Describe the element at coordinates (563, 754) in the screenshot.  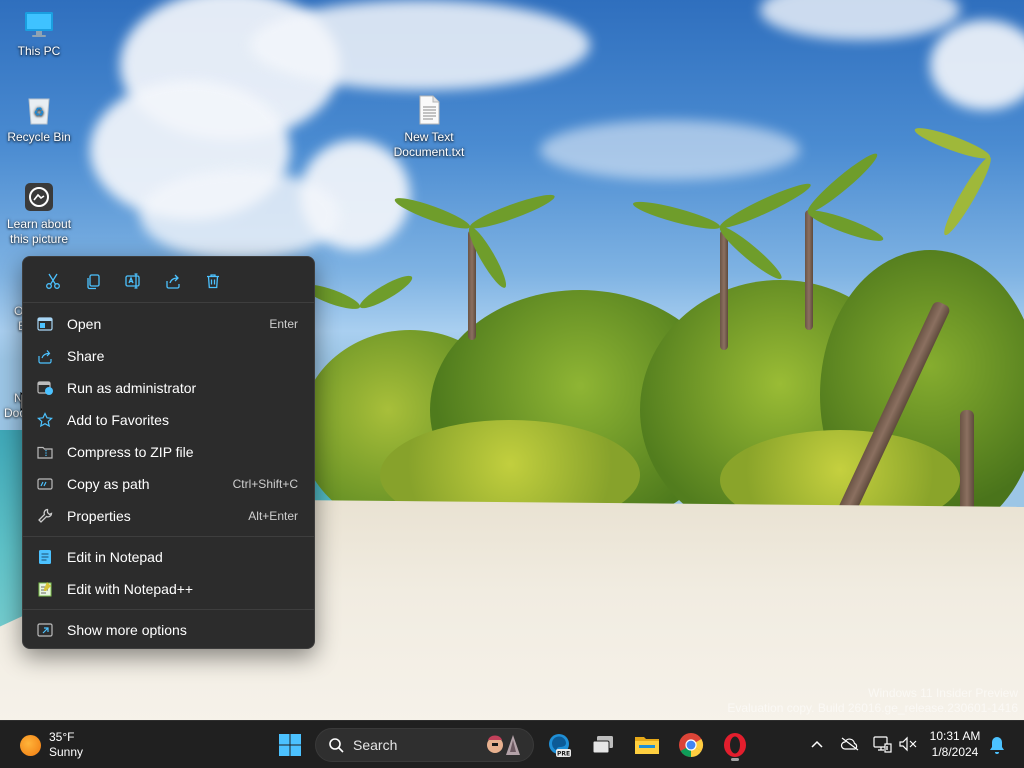
I see `edge-badge: PRE` at that location.